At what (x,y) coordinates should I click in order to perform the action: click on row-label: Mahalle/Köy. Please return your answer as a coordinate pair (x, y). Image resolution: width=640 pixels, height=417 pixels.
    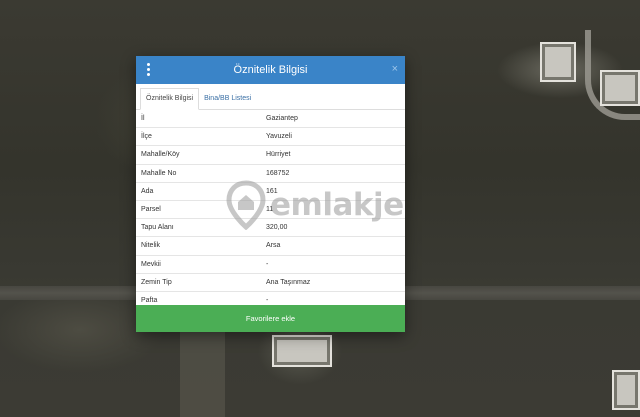
    Looking at the image, I should click on (160, 155).